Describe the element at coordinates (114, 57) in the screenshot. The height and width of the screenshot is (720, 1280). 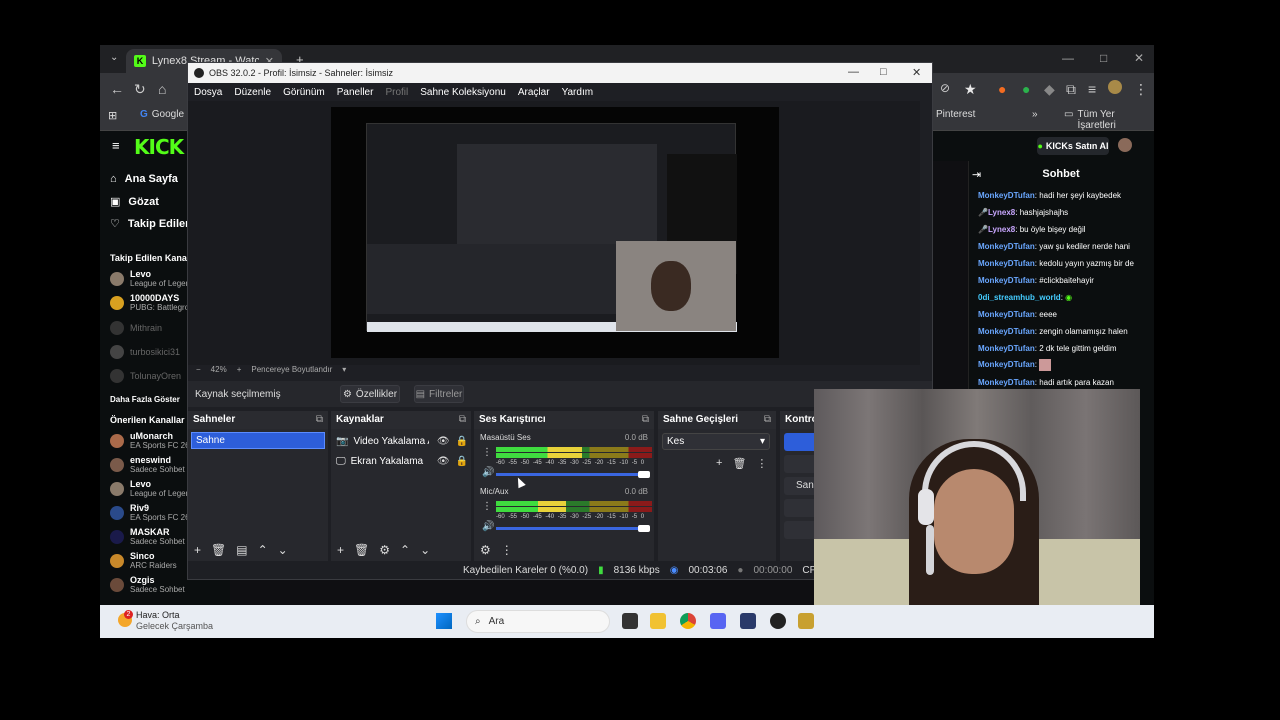
I see `tab-list-icon: ⌄` at that location.